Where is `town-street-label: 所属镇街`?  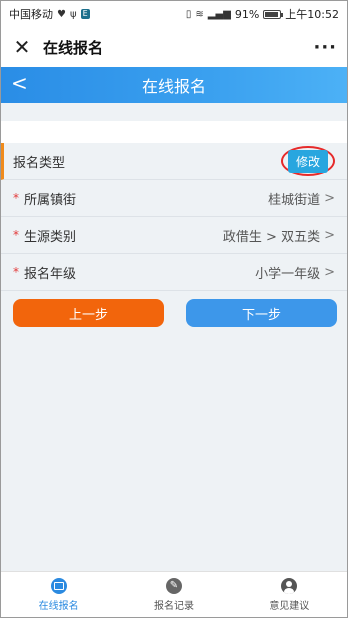 town-street-label: 所属镇街 is located at coordinates (50, 200).